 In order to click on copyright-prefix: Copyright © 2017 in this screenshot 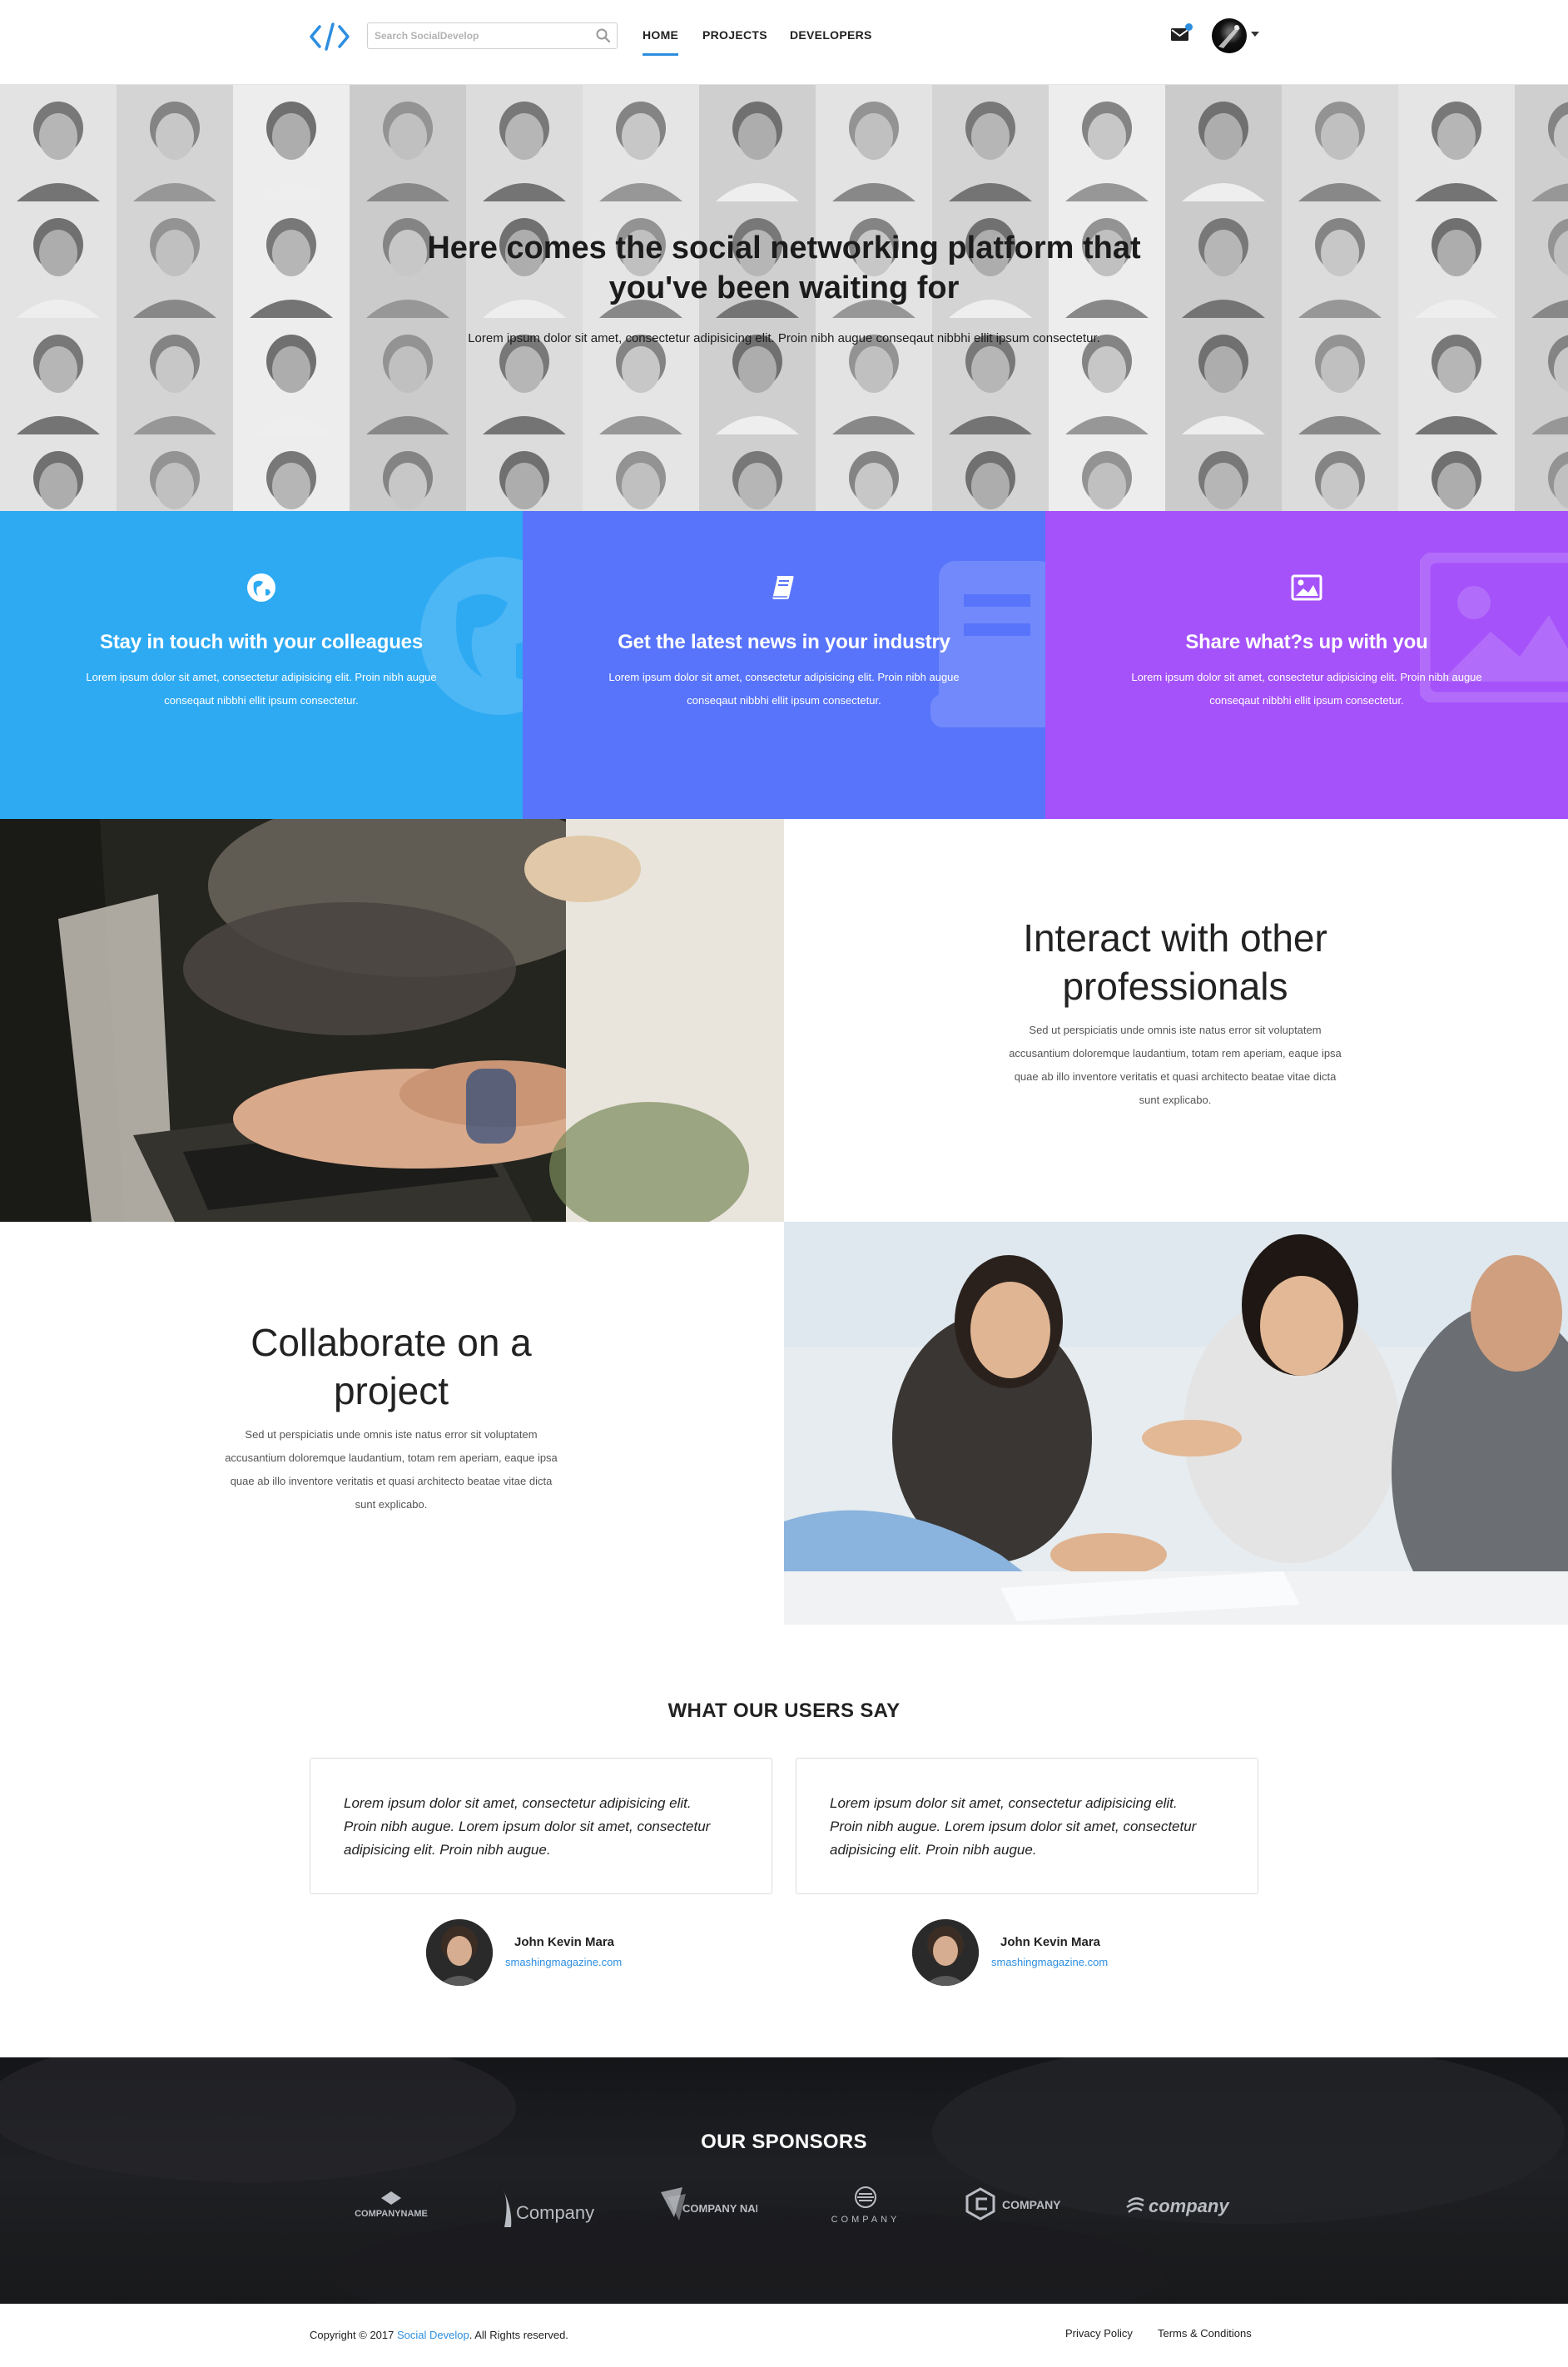, I will do `click(352, 2335)`.